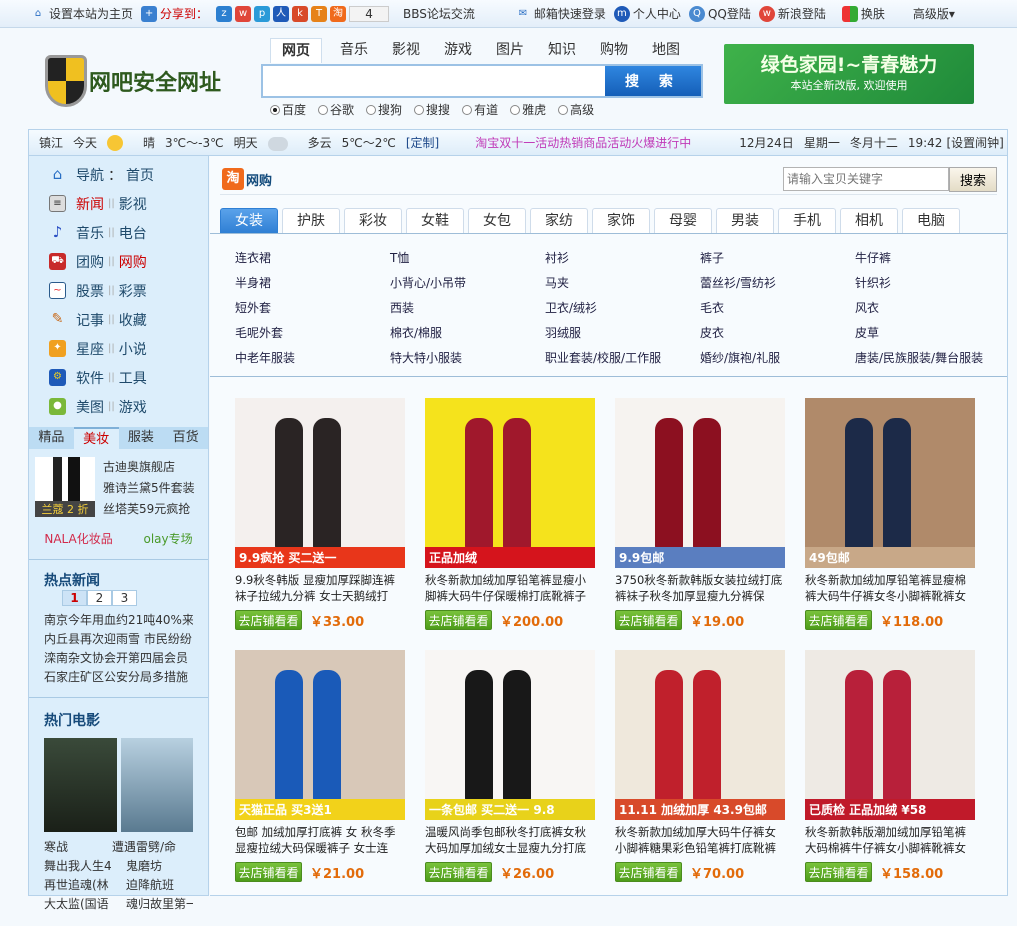 This screenshot has width=1017, height=926. I want to click on search-tab: 地图, so click(666, 50).